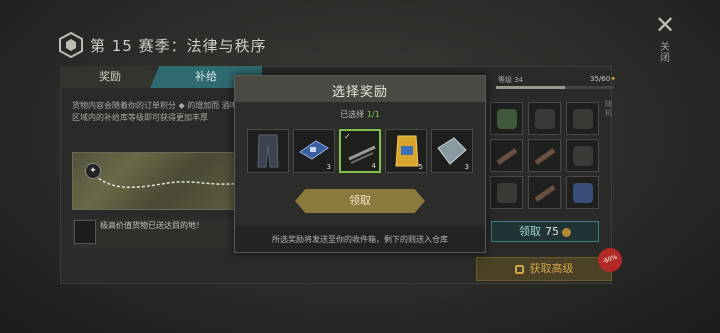 This screenshot has width=720, height=333. I want to click on close-label: 关闭, so click(665, 53).